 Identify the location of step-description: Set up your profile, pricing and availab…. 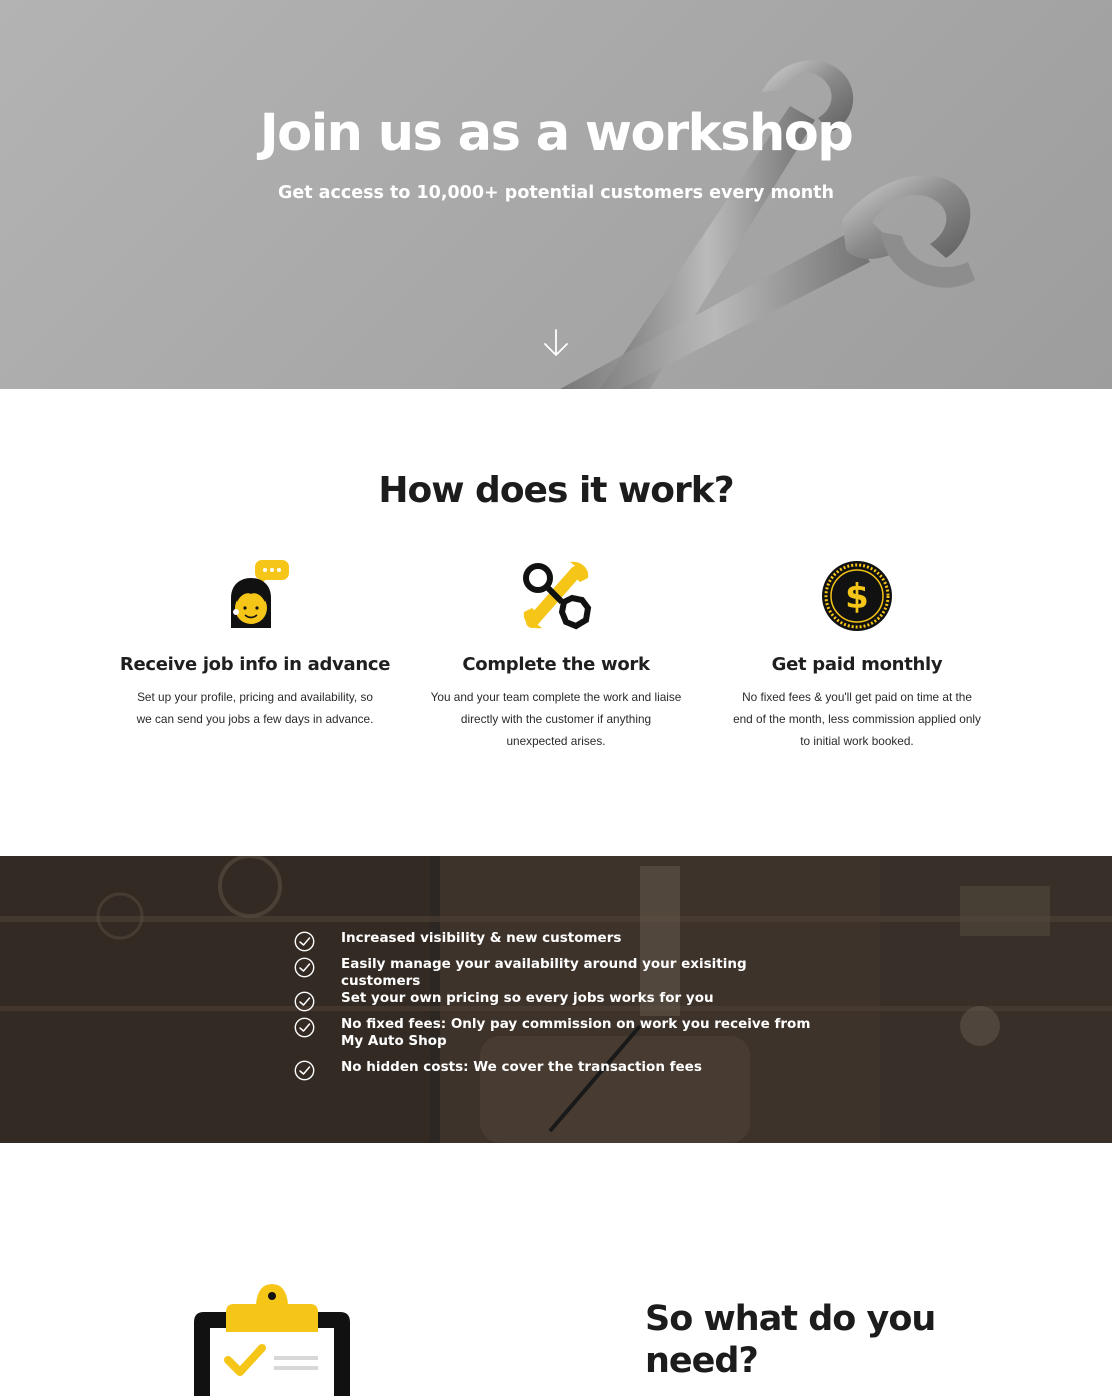
(255, 708).